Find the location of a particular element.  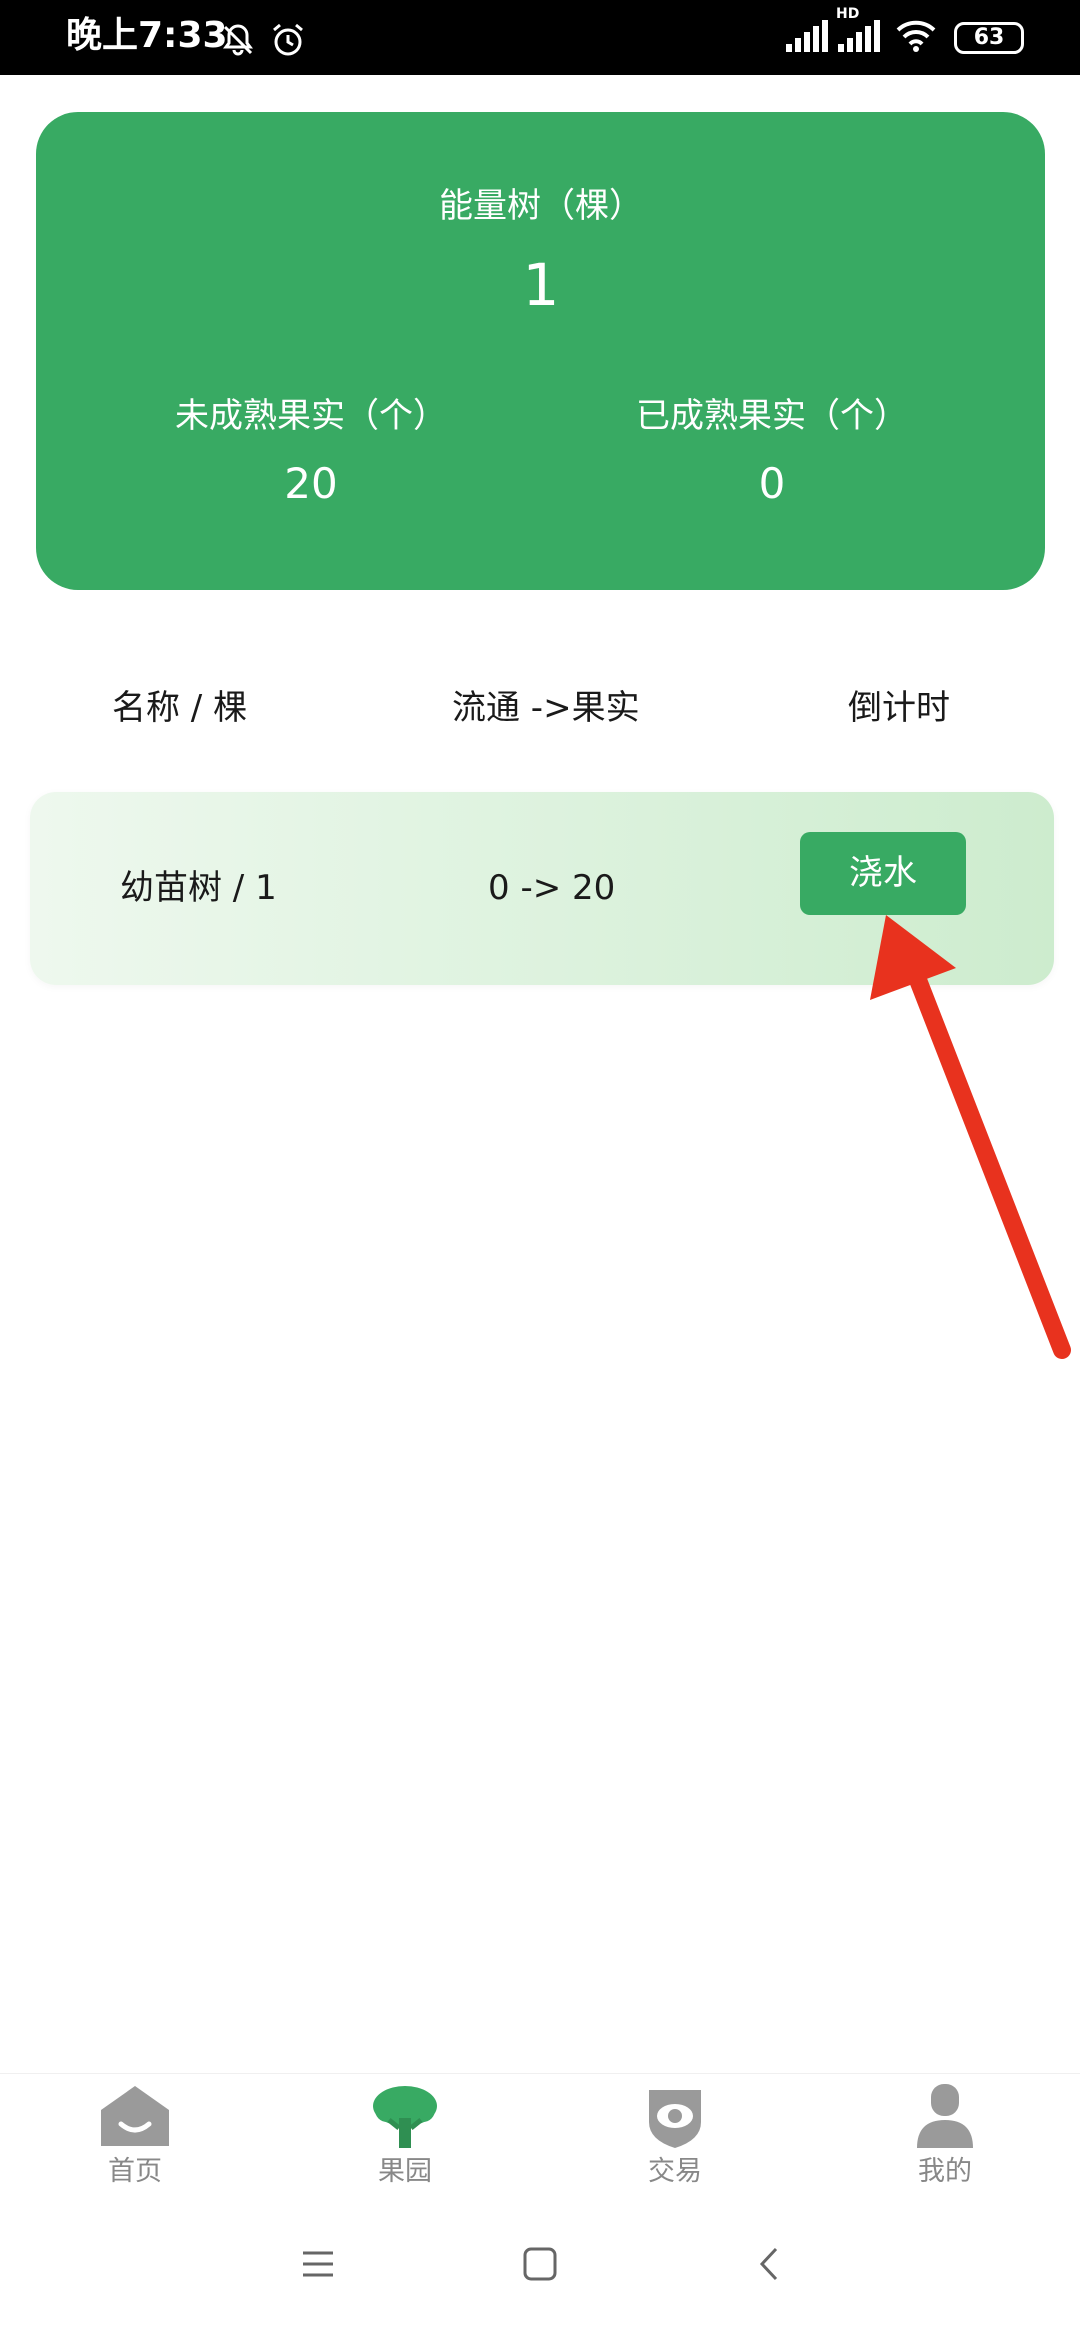

tree-icon is located at coordinates (405, 2118).